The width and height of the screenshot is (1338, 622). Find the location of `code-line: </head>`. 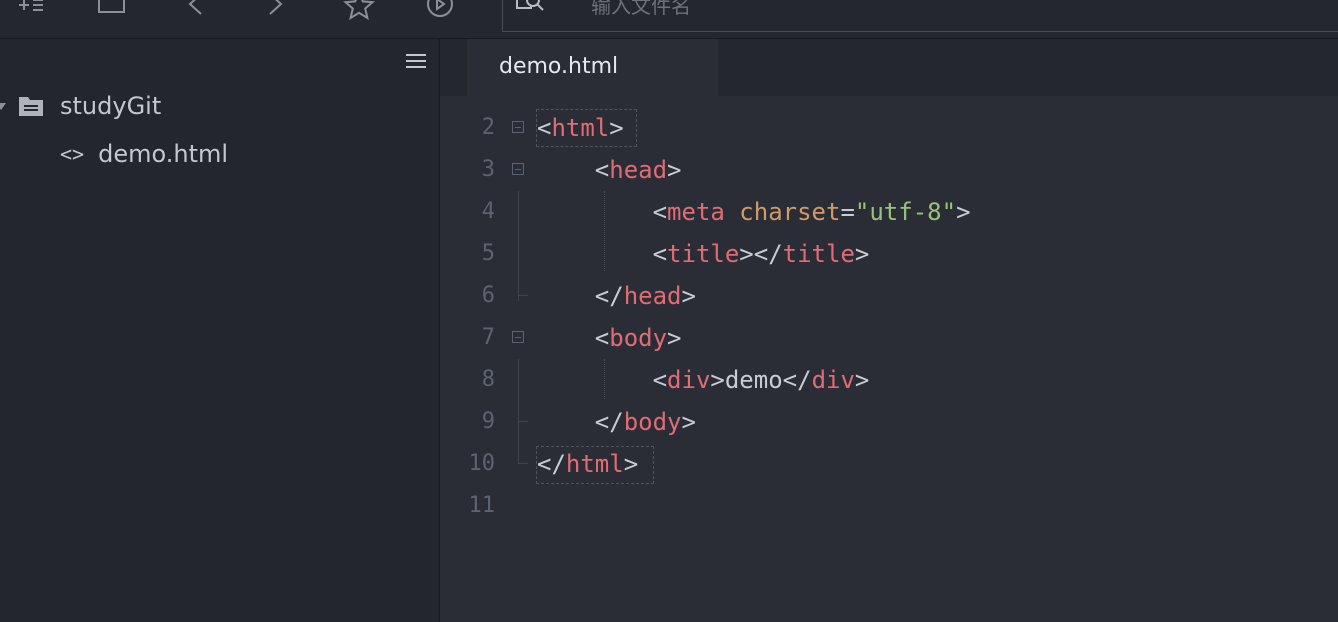

code-line: </head> is located at coordinates (616, 296).